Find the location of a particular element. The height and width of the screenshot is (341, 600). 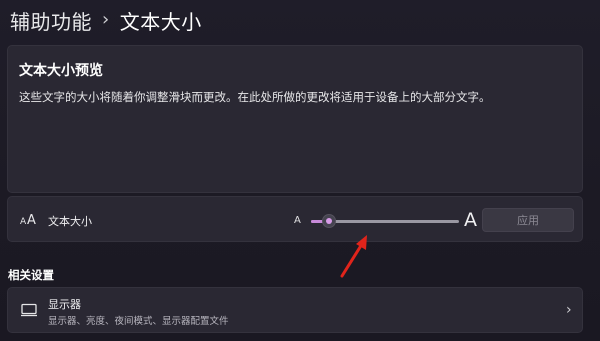

slider-thumb-dot is located at coordinates (329, 221).